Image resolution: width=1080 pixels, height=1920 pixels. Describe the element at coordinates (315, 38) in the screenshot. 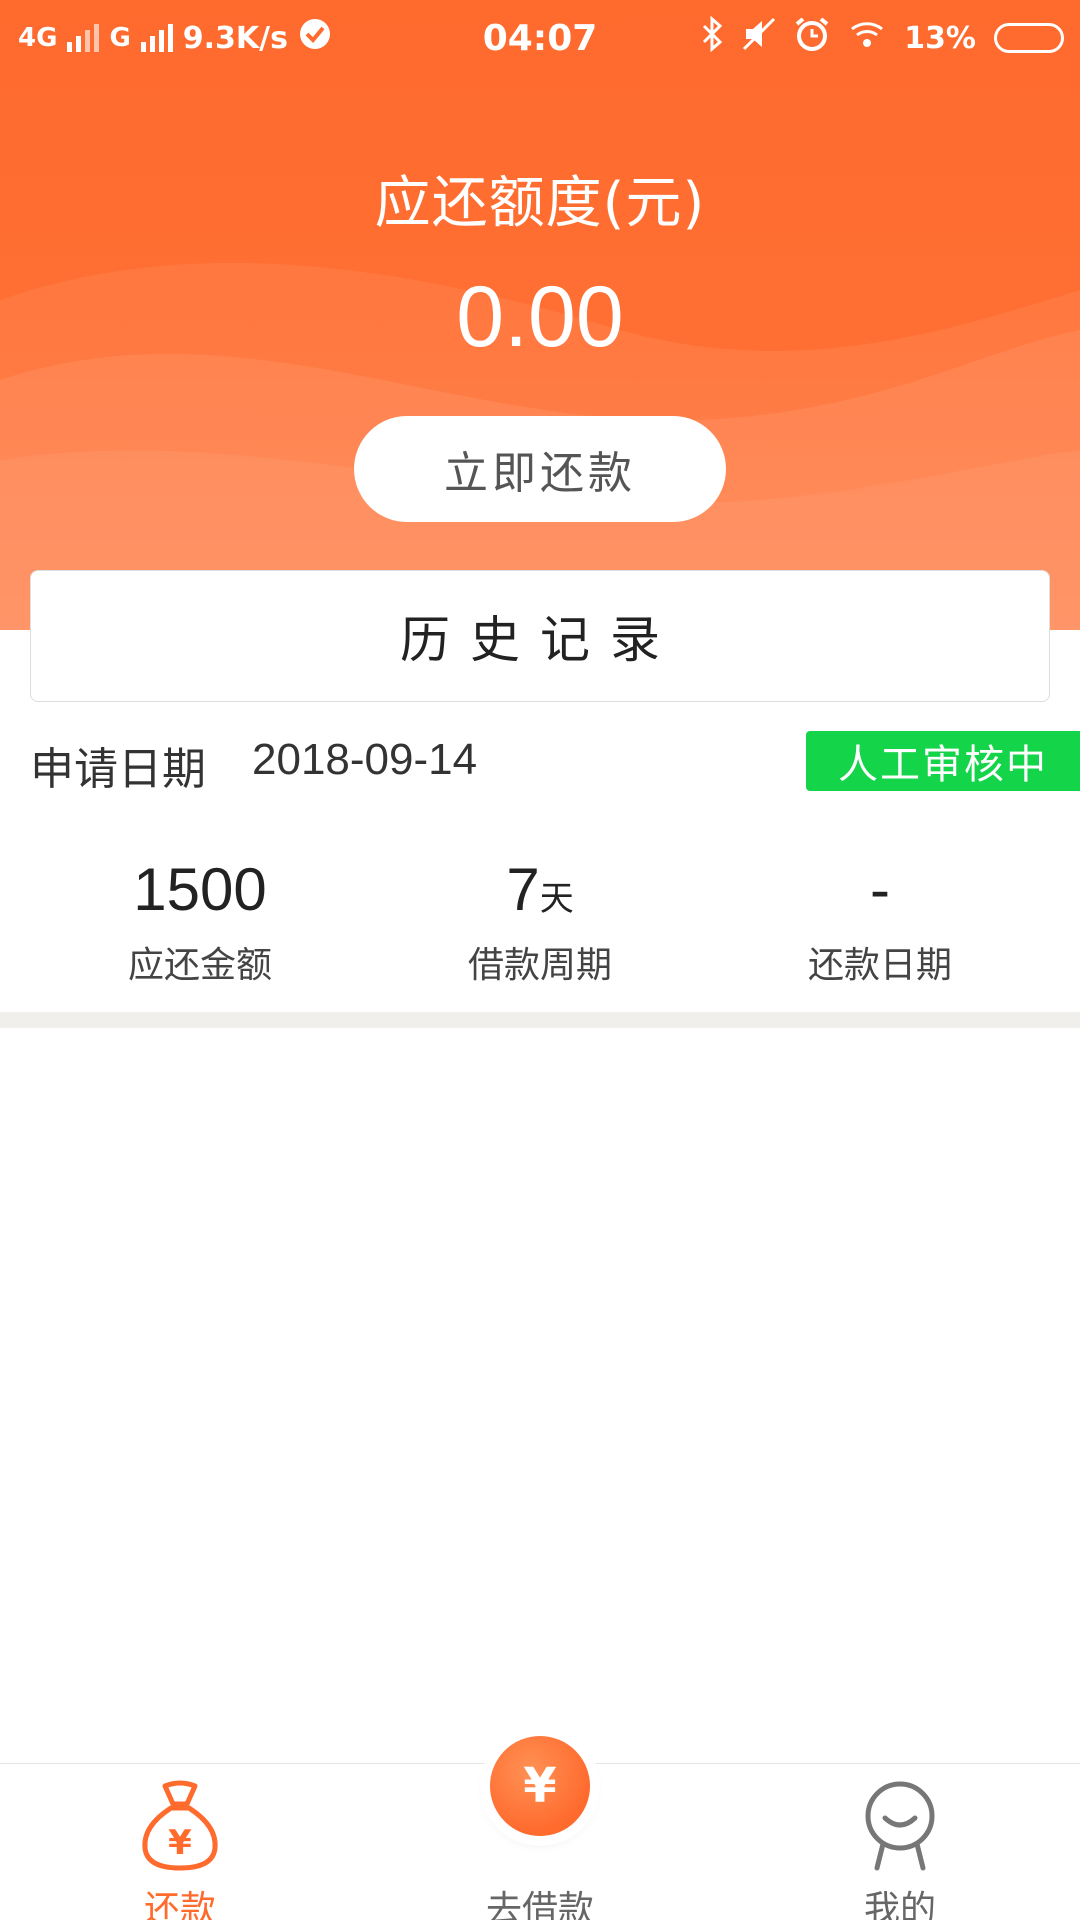

I see `check-circle-icon` at that location.